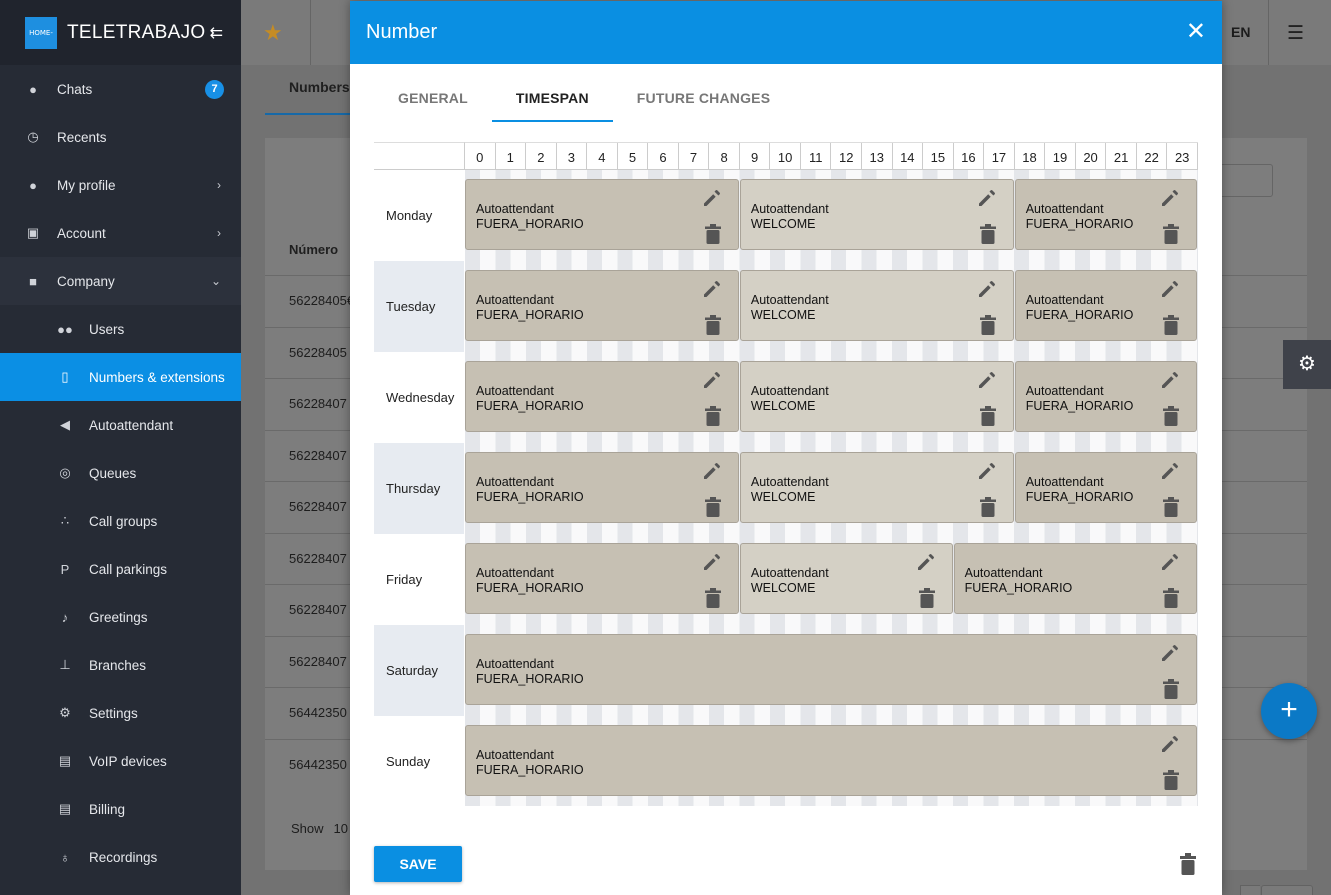 The image size is (1331, 895). I want to click on slot-target: FUERA_HORARIO, so click(1079, 497).